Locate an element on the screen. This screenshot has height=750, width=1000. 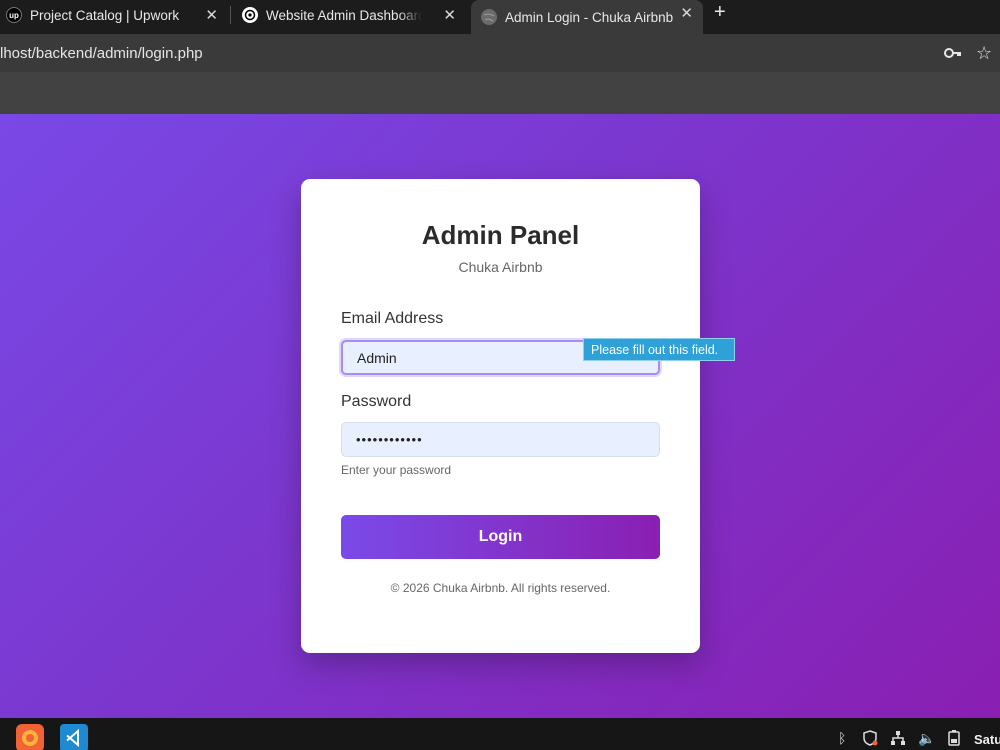
bluetooth-icon: ᛒ is located at coordinates (842, 738).